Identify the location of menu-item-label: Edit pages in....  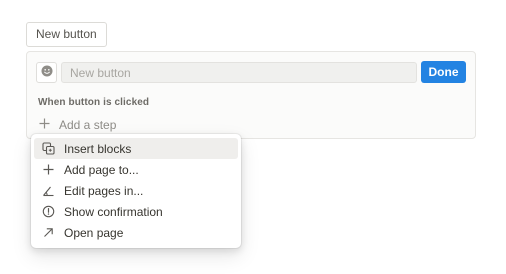
(104, 190).